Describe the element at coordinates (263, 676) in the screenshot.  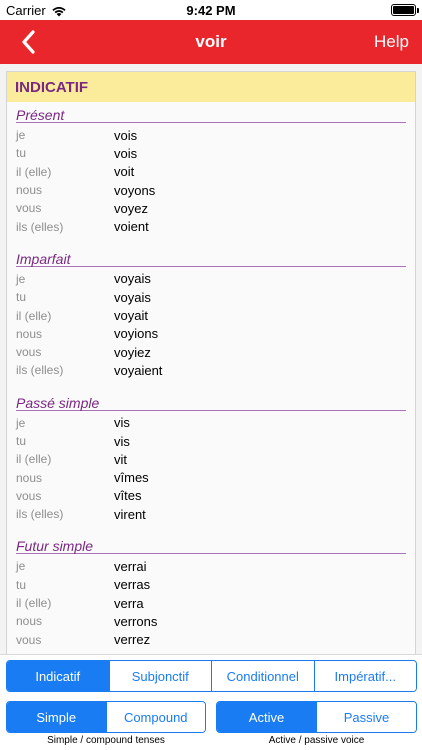
I see `segment-conditionnel: Conditionnel` at that location.